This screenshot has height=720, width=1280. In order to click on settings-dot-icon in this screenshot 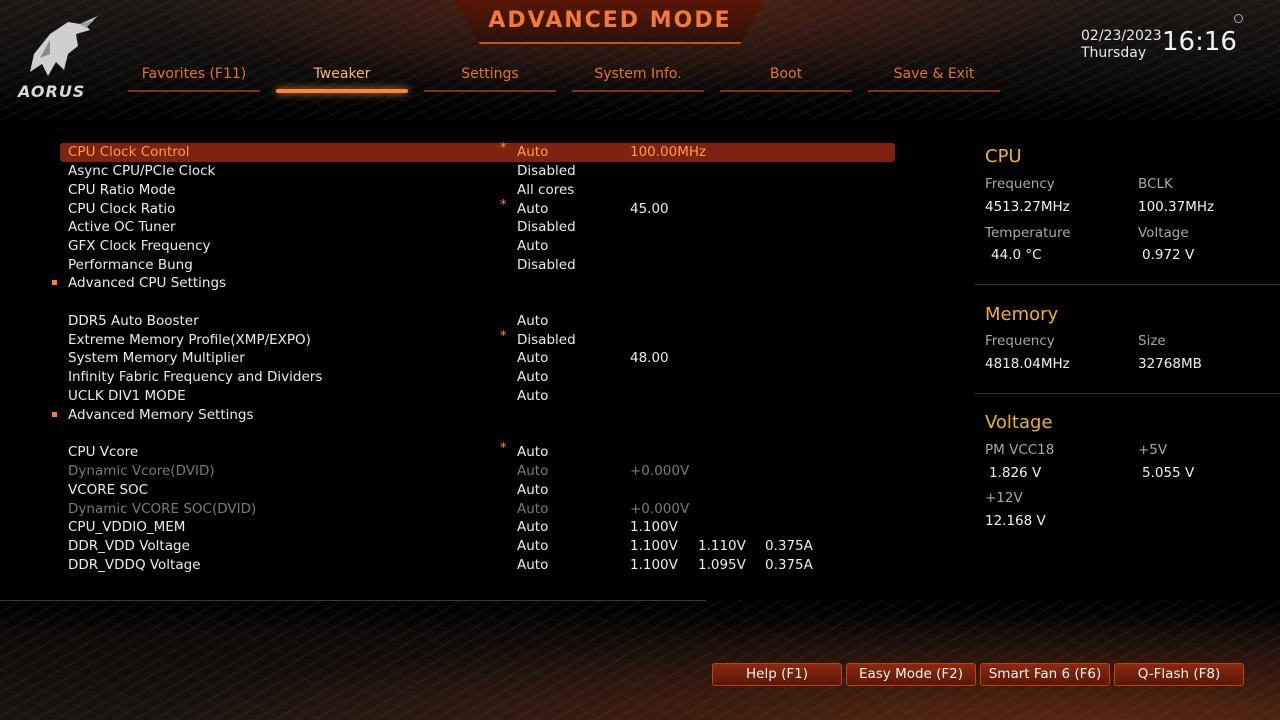, I will do `click(1238, 18)`.